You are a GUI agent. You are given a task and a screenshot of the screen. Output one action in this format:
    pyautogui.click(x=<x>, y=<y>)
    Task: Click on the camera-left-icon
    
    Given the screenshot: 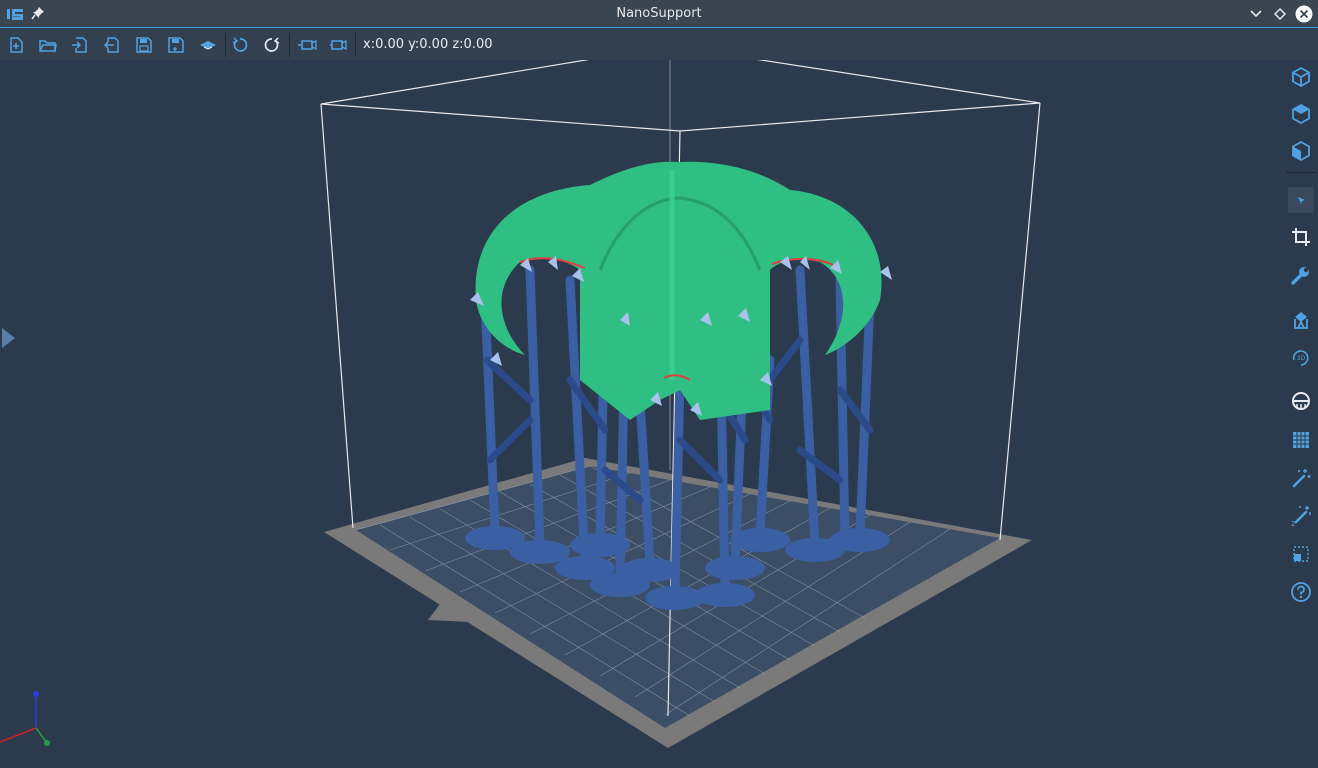 What is the action you would take?
    pyautogui.click(x=307, y=45)
    